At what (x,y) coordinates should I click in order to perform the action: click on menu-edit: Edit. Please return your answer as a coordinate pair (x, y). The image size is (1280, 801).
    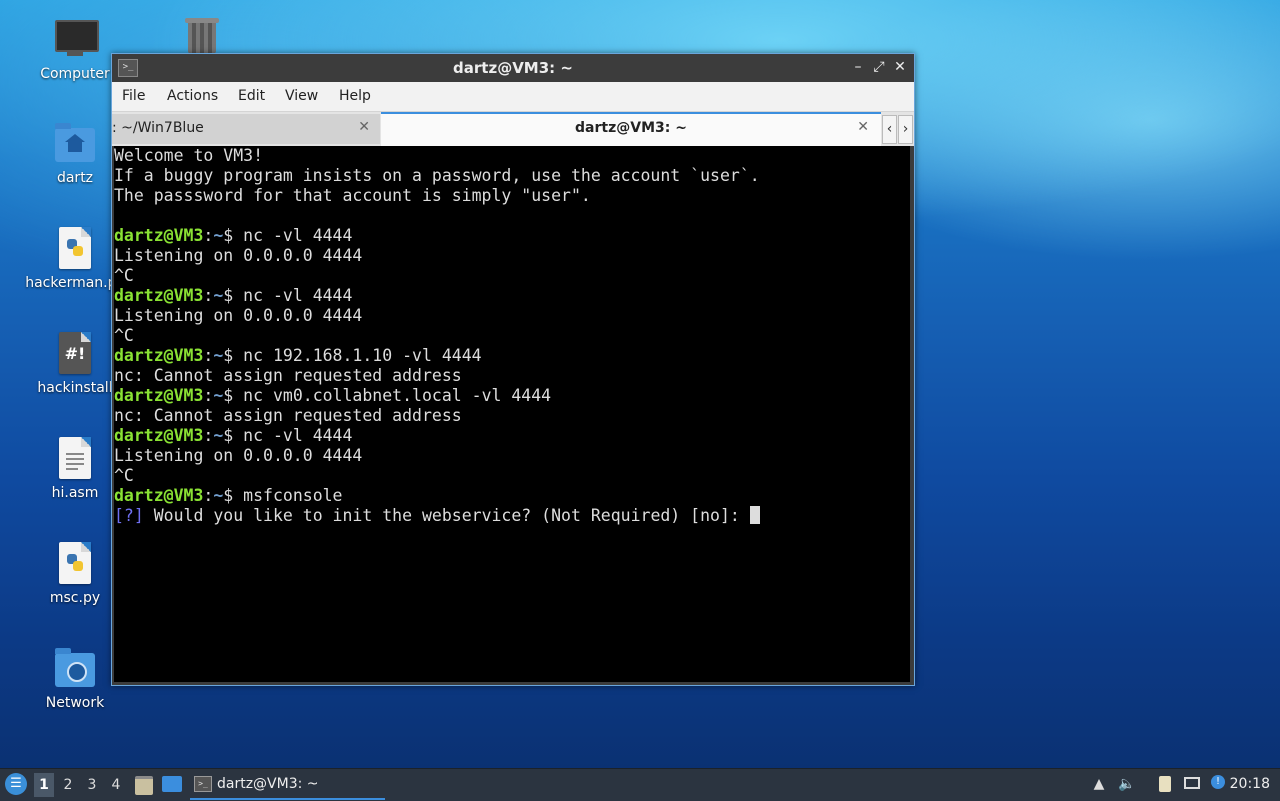
    Looking at the image, I should click on (251, 96).